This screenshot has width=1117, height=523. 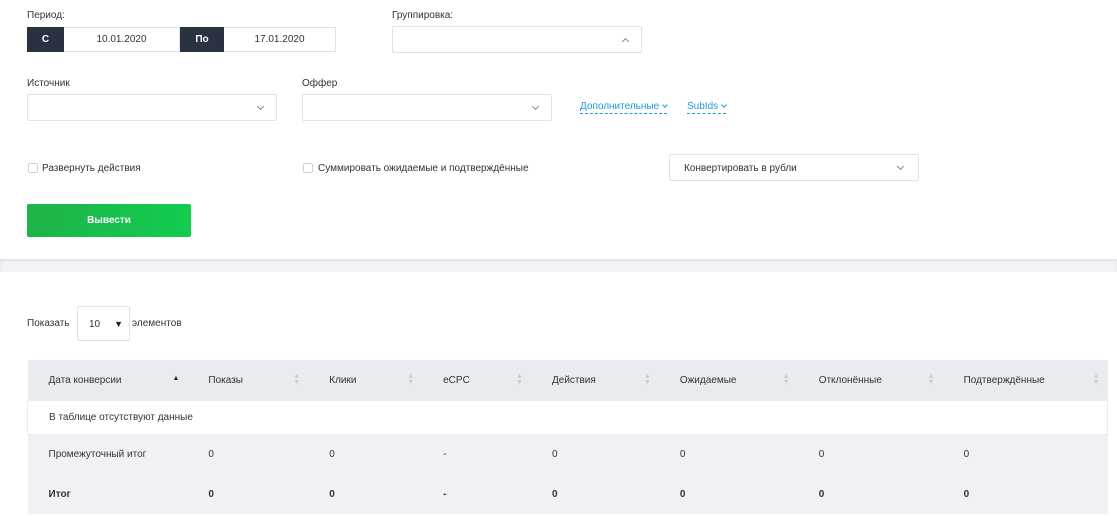 What do you see at coordinates (625, 41) in the screenshot?
I see `chevron-up-icon` at bounding box center [625, 41].